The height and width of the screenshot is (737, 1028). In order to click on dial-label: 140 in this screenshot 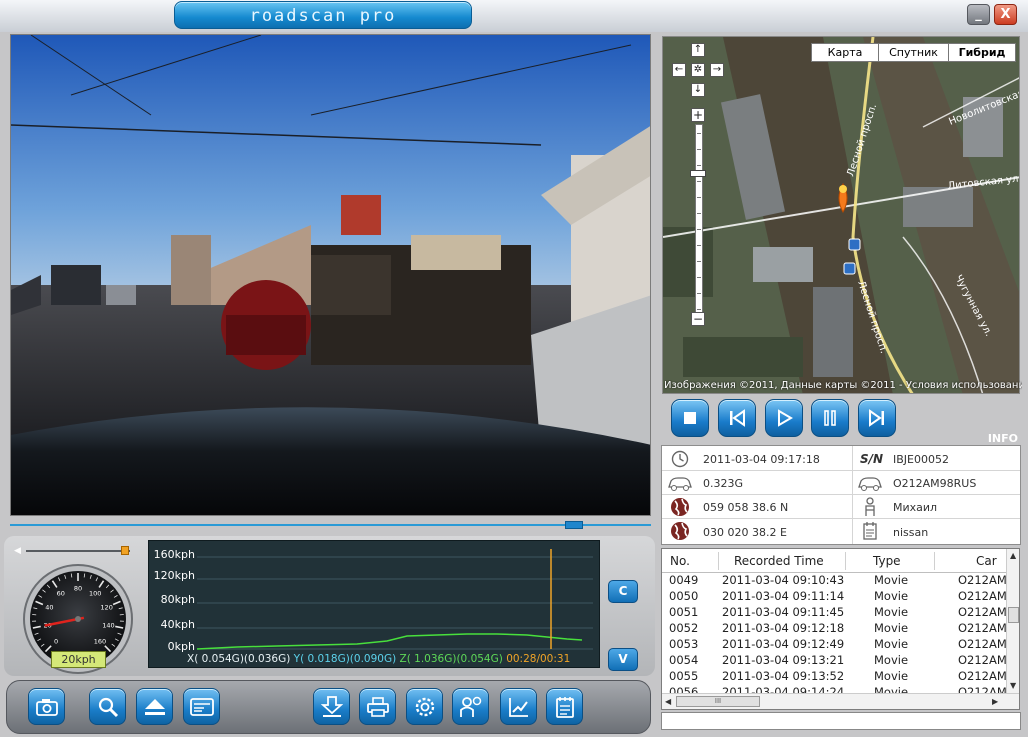, I will do `click(108, 626)`.